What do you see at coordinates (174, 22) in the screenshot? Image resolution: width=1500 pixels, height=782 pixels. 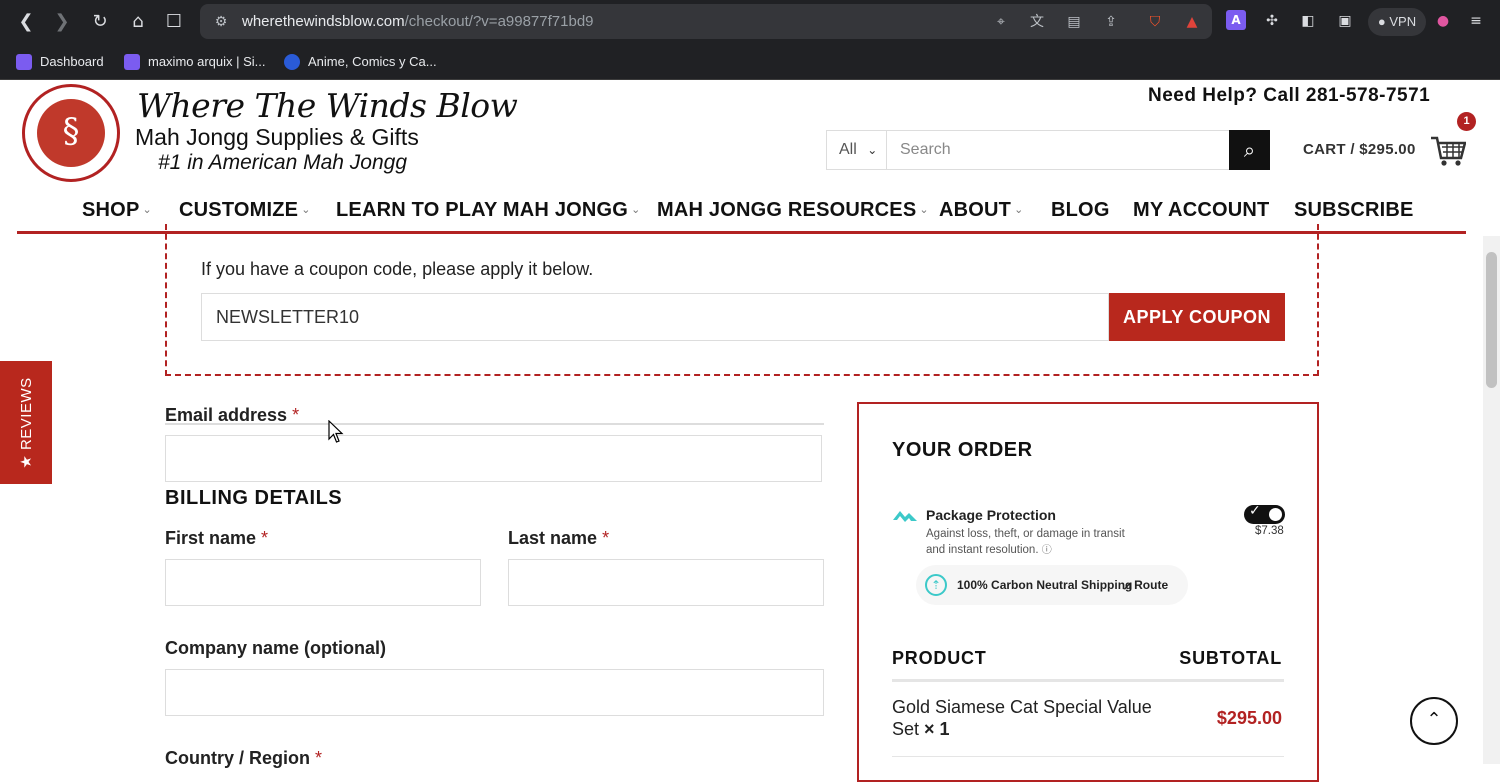 I see `bookmark-icon: ☐` at bounding box center [174, 22].